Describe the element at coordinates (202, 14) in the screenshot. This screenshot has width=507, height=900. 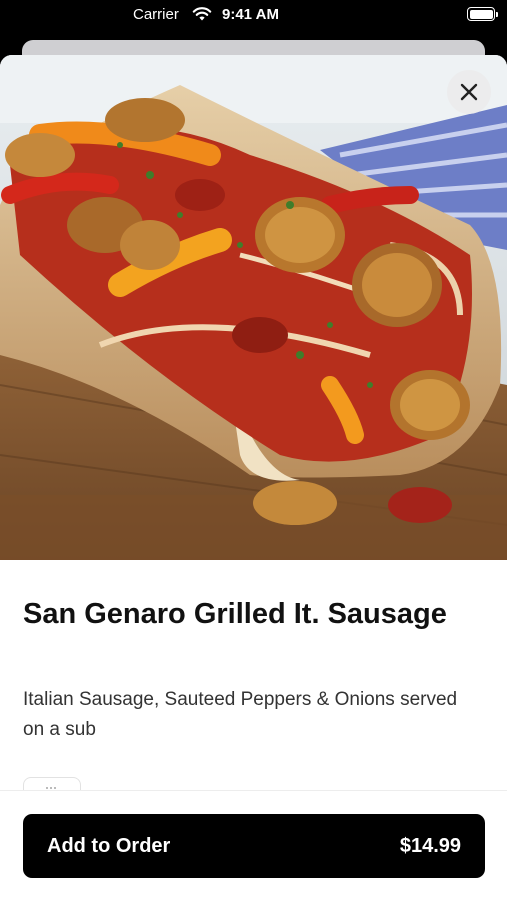
I see `wifi-icon` at that location.